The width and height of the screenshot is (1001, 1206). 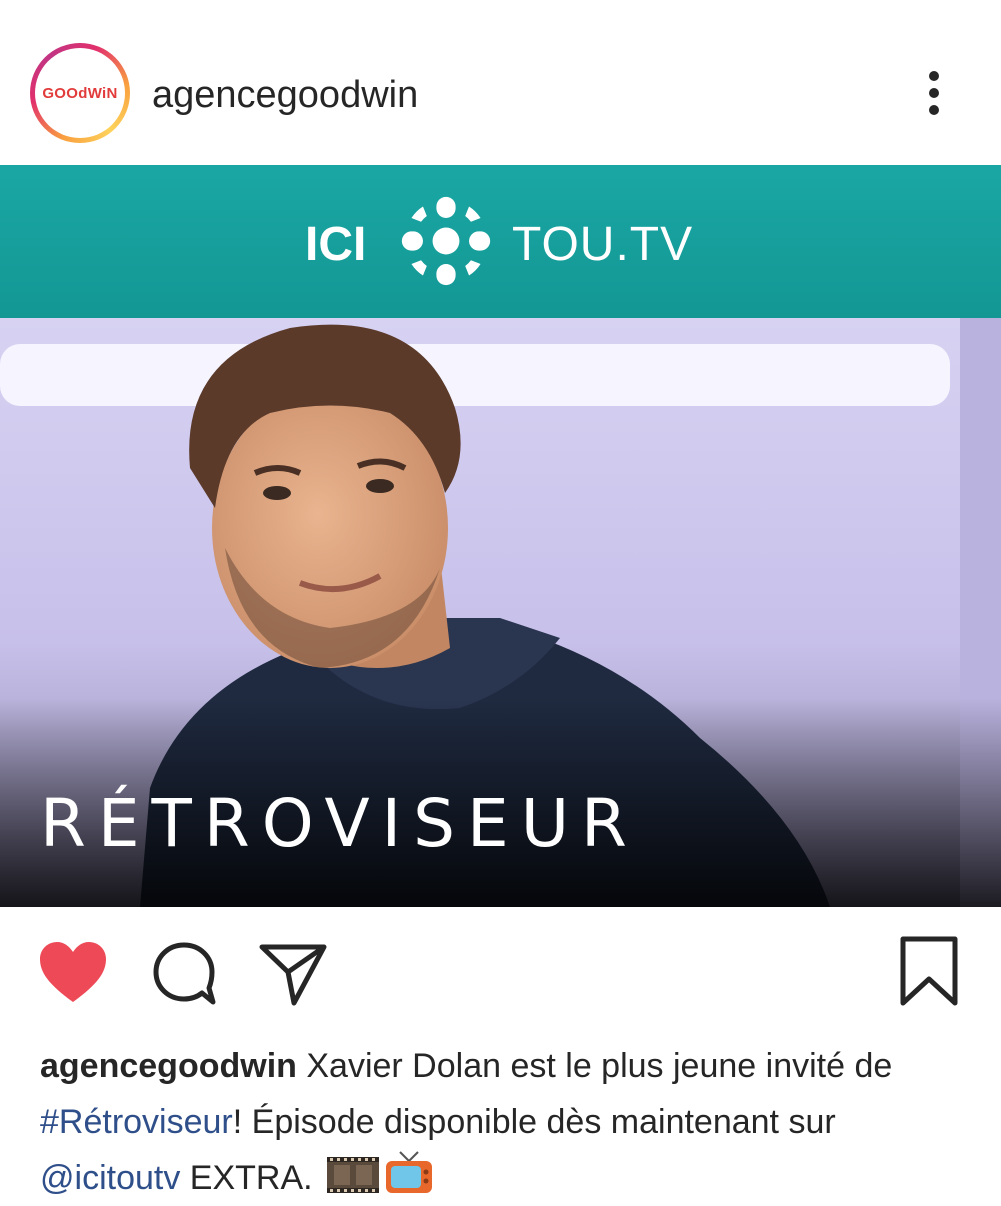 I want to click on banner-toutv-text: TOU.TV, so click(x=603, y=244).